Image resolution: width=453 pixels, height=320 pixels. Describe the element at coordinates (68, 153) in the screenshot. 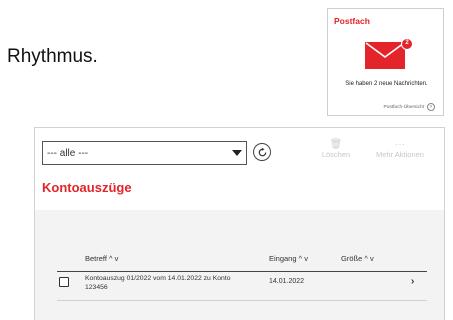

I see `filter-value: --- alle ---` at that location.